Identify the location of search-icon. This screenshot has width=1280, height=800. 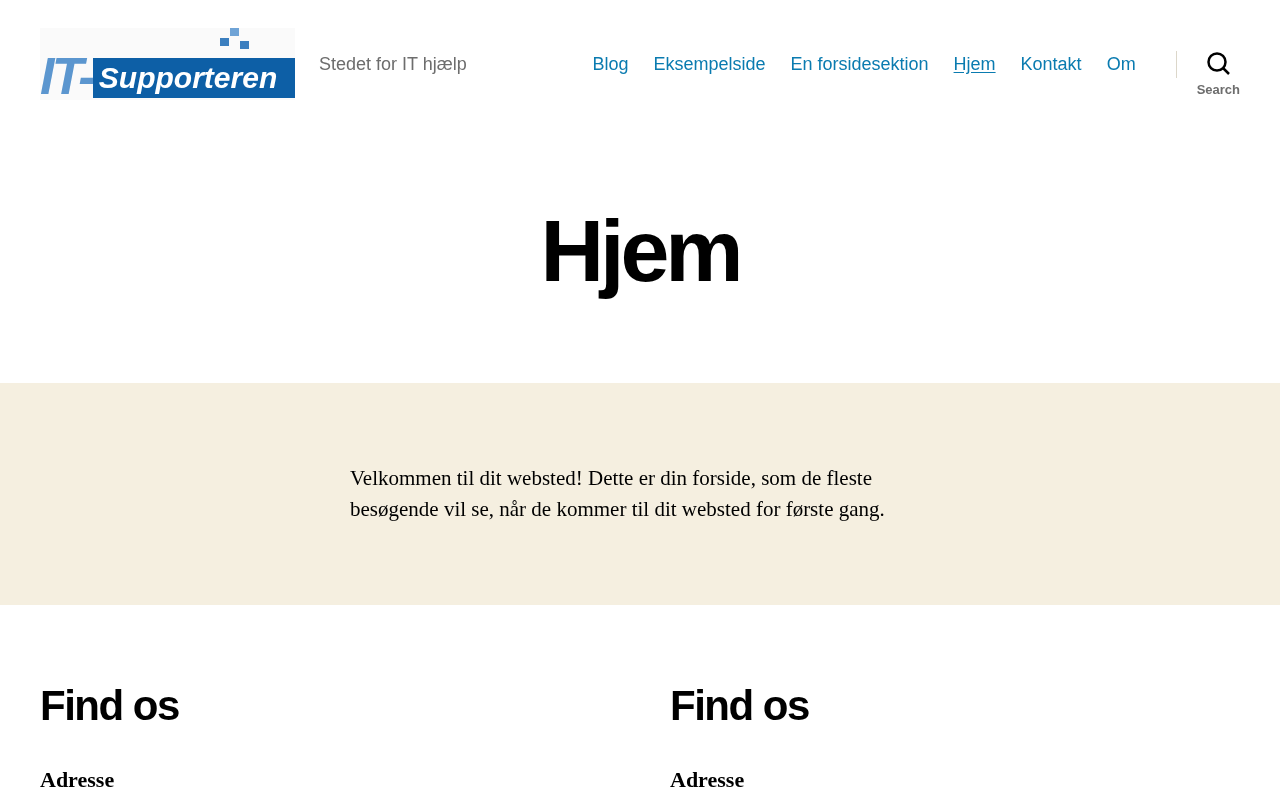
(1218, 63).